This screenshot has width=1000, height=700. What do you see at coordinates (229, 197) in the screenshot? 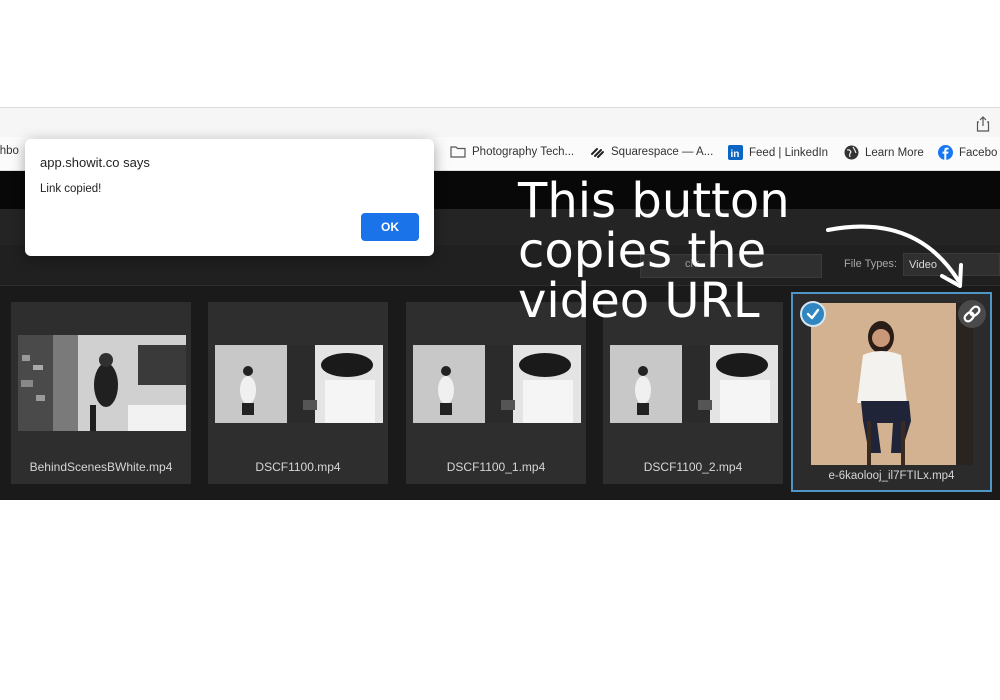
I see `alert-dialog: app.showit.co says Link copied! OK` at bounding box center [229, 197].